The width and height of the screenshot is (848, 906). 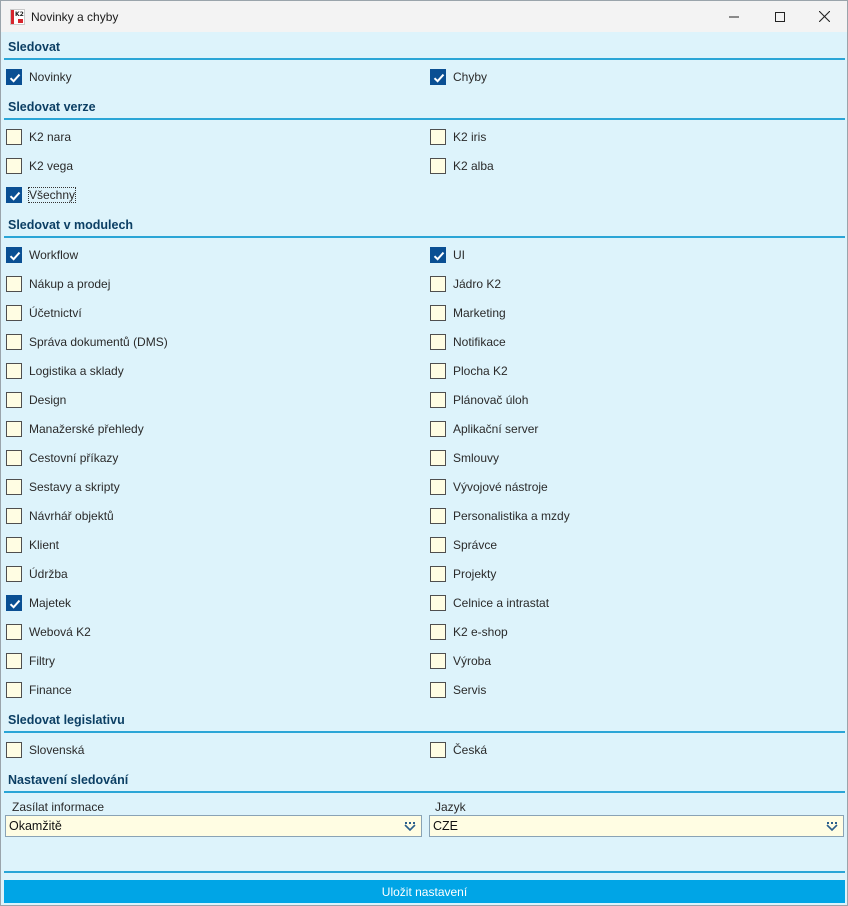 I want to click on checkbox-modules-projekty: Projekty, so click(x=463, y=574).